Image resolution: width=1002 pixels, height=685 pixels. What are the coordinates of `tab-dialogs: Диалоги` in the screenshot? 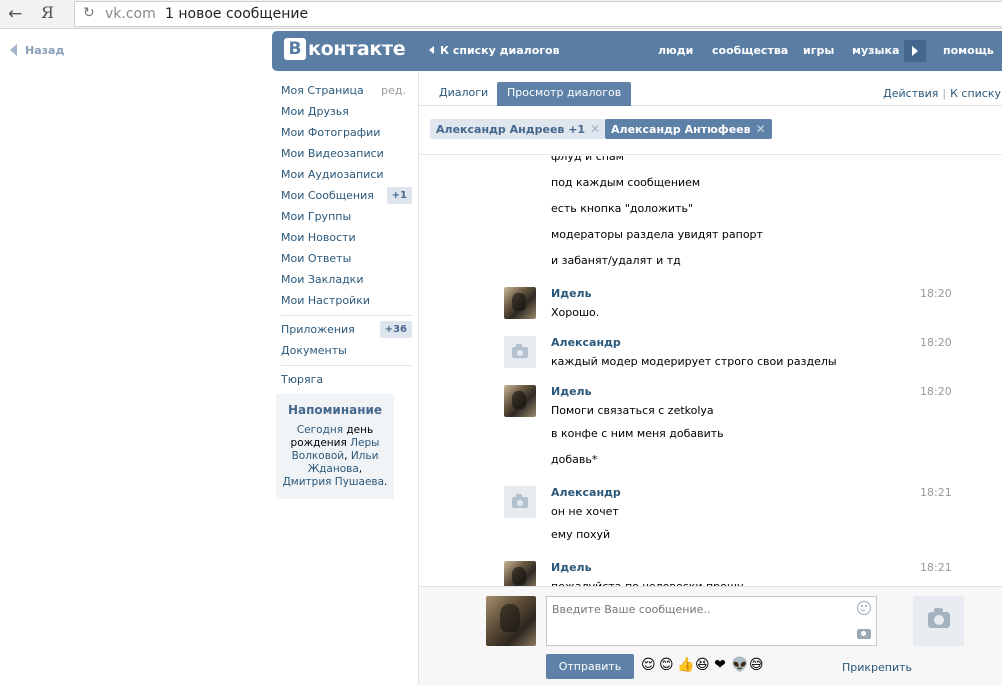 It's located at (463, 94).